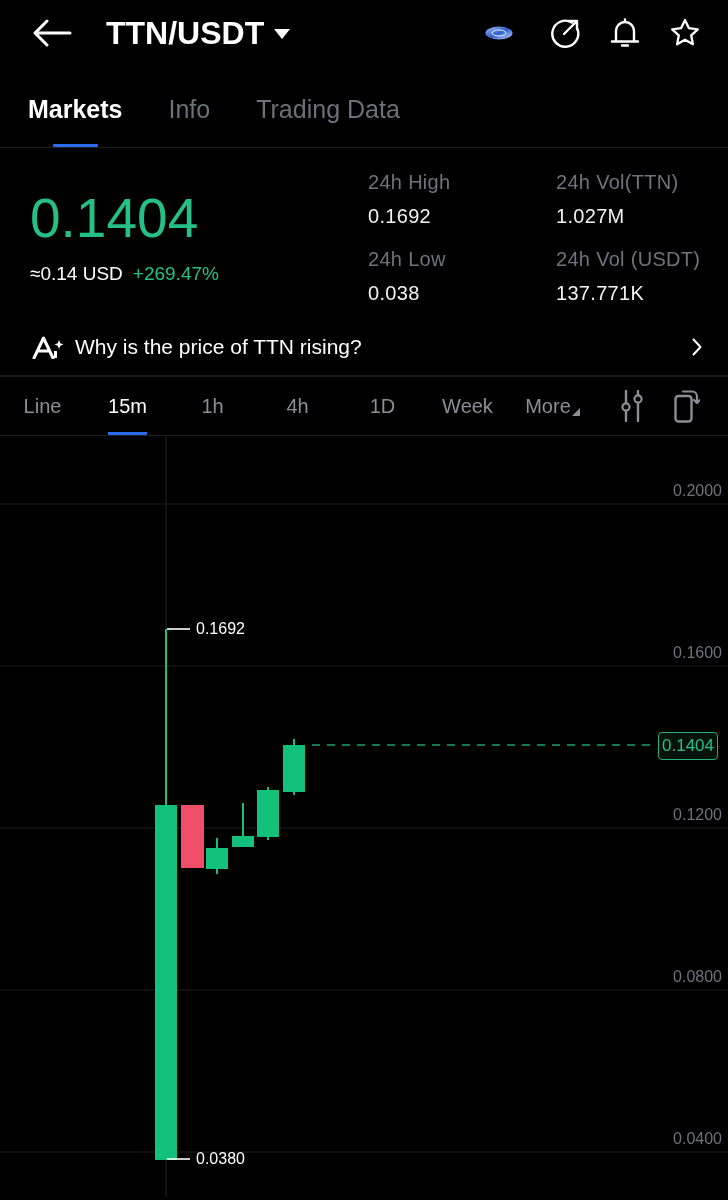  Describe the element at coordinates (697, 1139) in the screenshot. I see `axis-label: 0.0400` at that location.